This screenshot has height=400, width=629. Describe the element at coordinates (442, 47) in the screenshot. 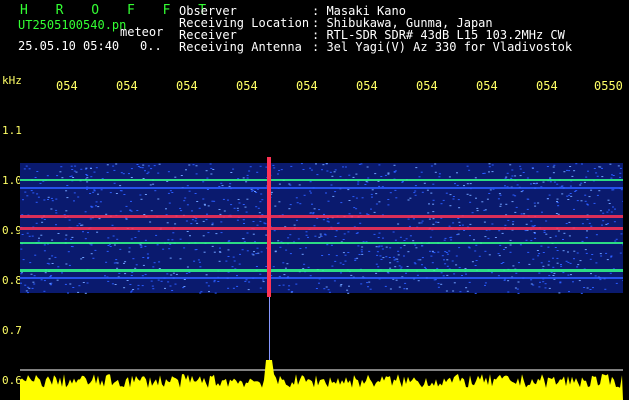

I see `antenna-value: : 3el Yagi(V) Az 330 for Vladivostok` at that location.